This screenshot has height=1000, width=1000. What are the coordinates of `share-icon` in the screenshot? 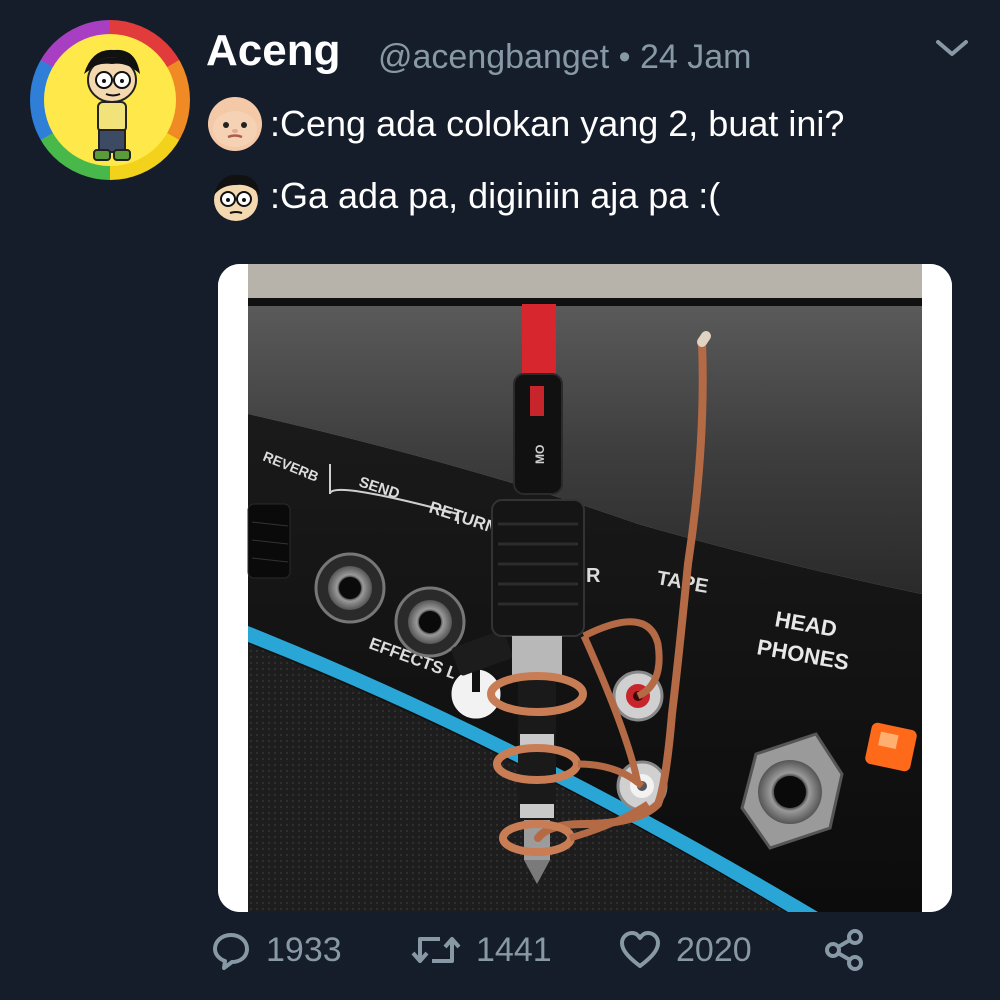 It's located at (844, 950).